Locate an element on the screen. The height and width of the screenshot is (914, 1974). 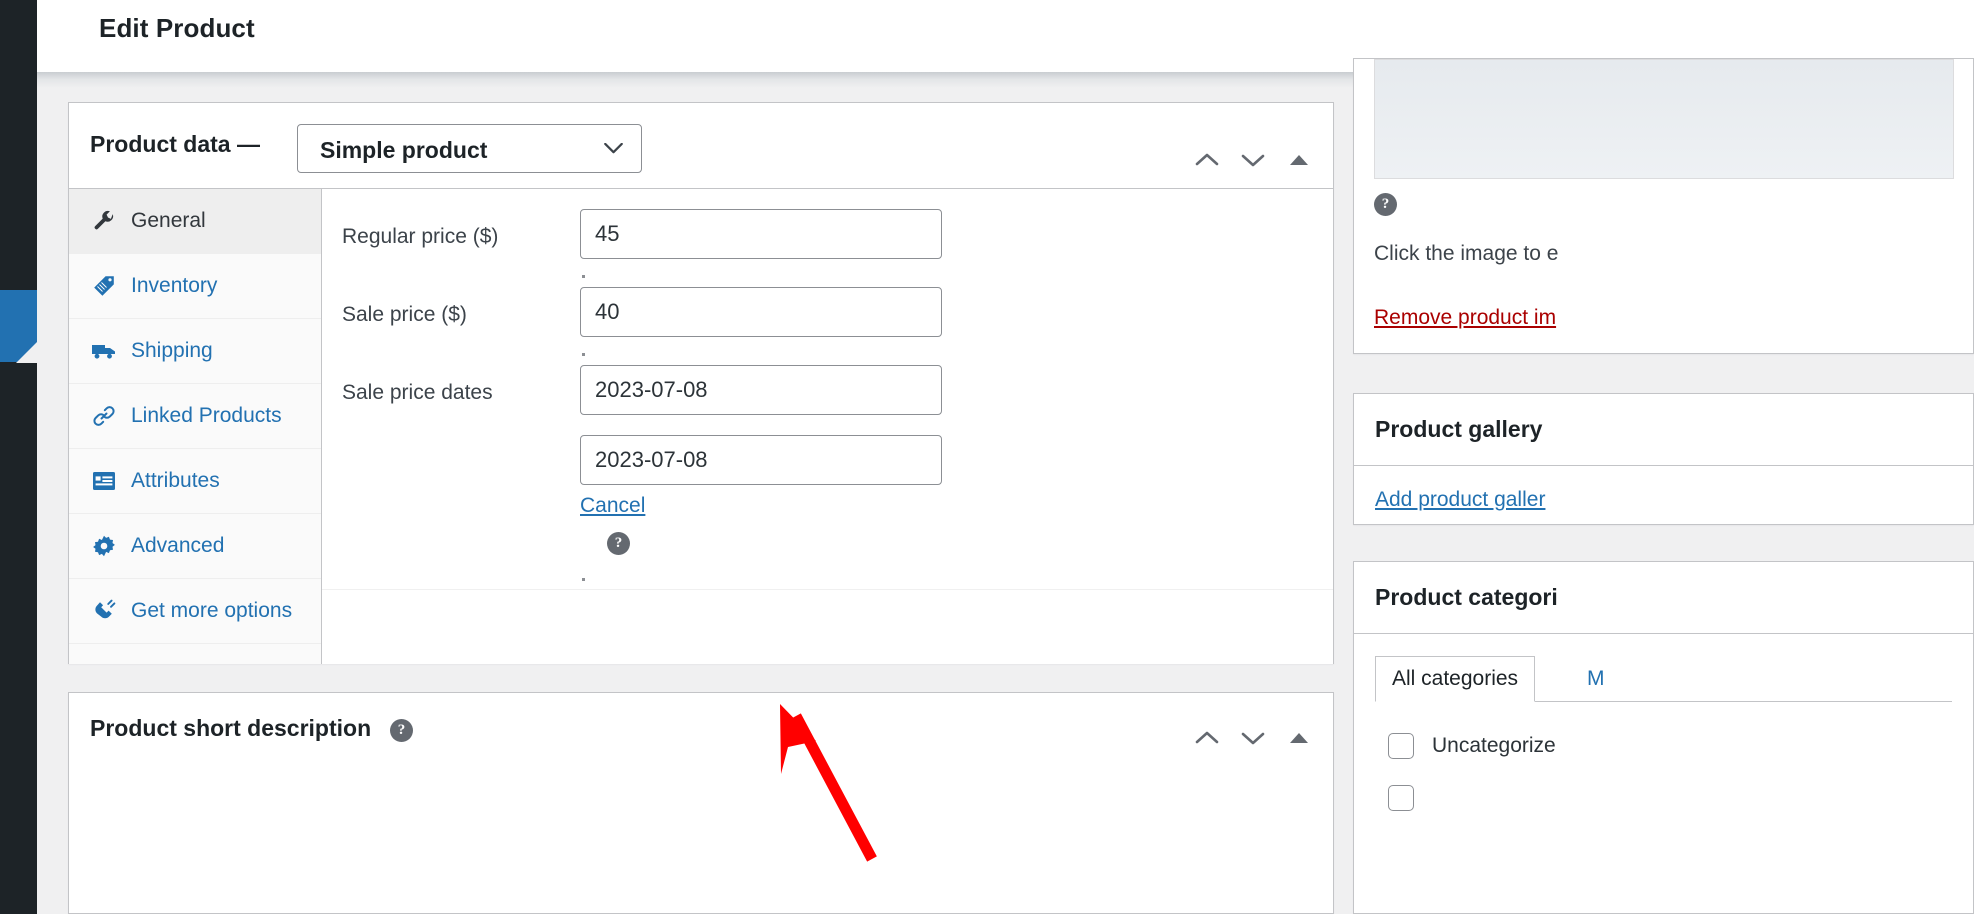
list-item: Uncategorize is located at coordinates (1670, 746).